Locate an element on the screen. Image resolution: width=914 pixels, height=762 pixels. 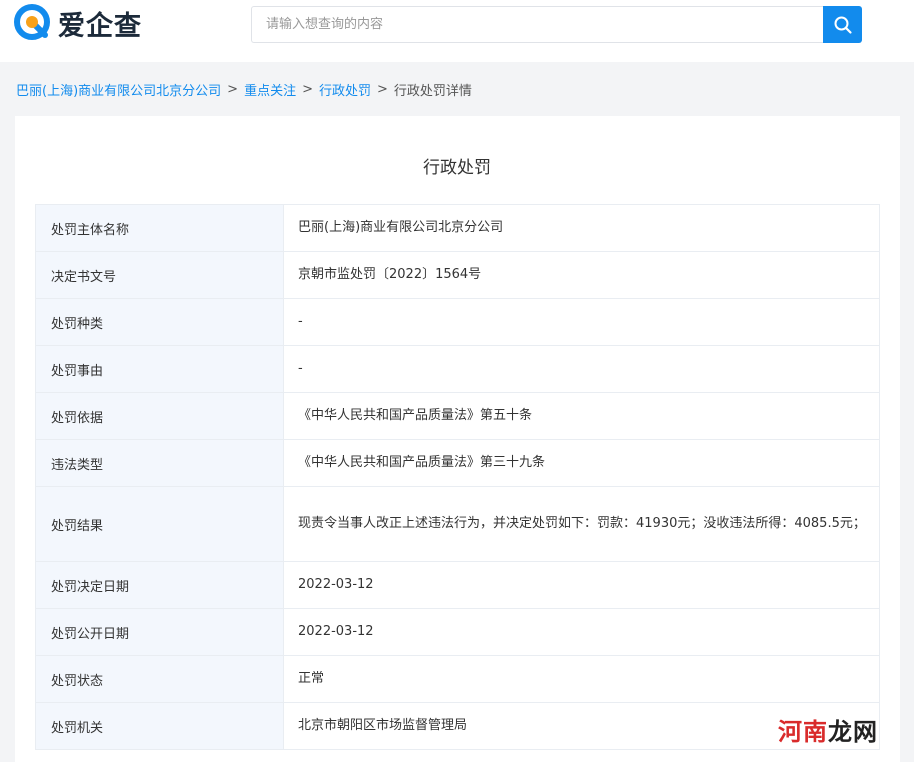
row-label: 违法类型 is located at coordinates (159, 463).